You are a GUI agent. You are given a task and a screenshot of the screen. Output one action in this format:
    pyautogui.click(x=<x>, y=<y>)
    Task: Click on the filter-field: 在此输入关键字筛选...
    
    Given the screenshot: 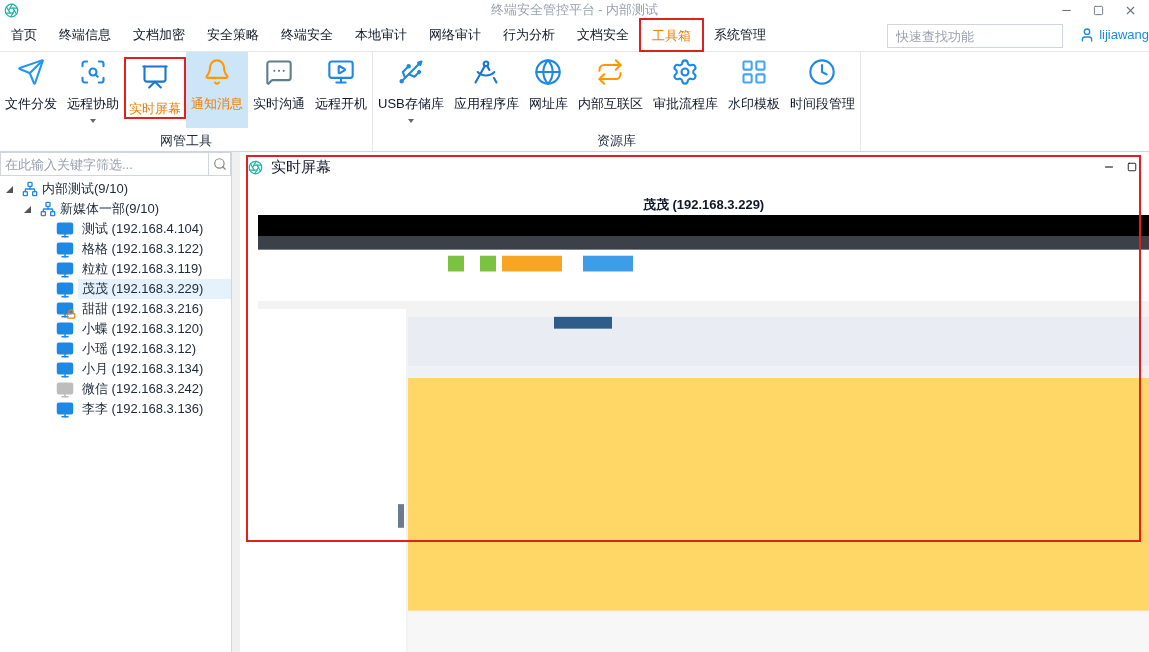 What is the action you would take?
    pyautogui.click(x=104, y=164)
    